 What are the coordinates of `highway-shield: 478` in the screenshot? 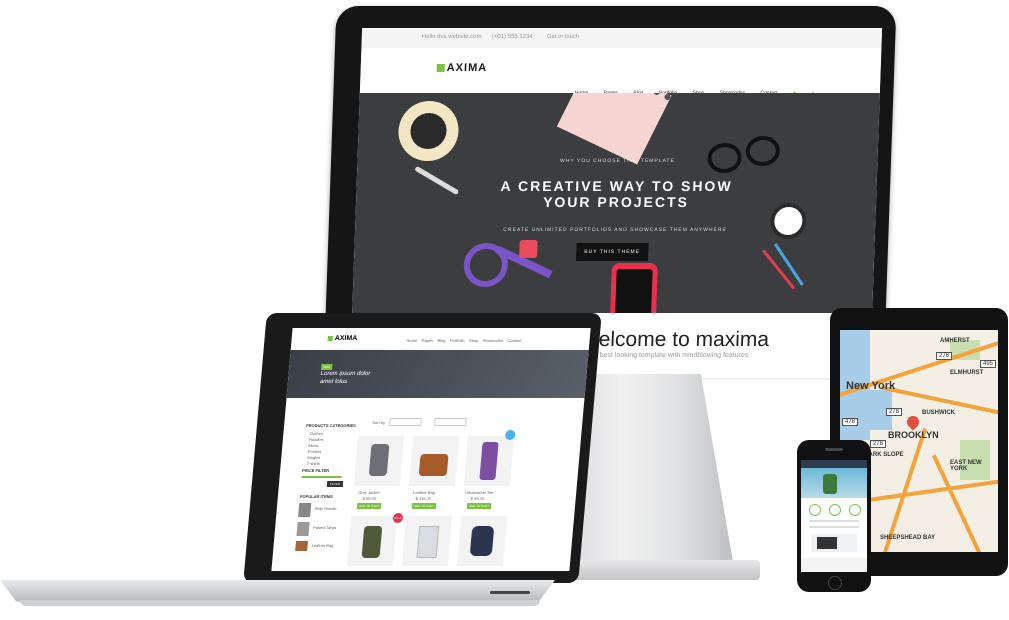 It's located at (850, 422).